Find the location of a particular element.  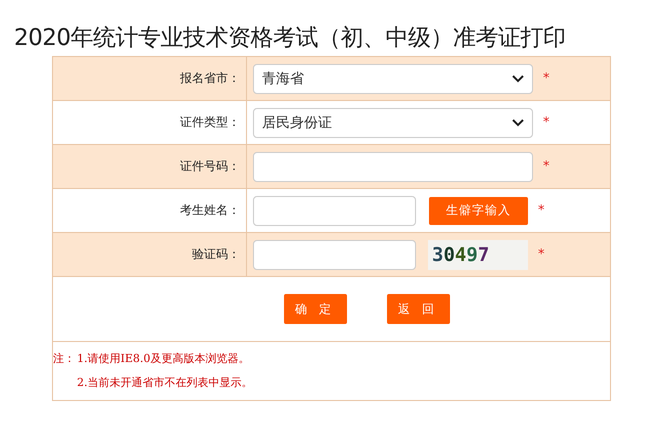

field-label: 报名省市： is located at coordinates (210, 78).